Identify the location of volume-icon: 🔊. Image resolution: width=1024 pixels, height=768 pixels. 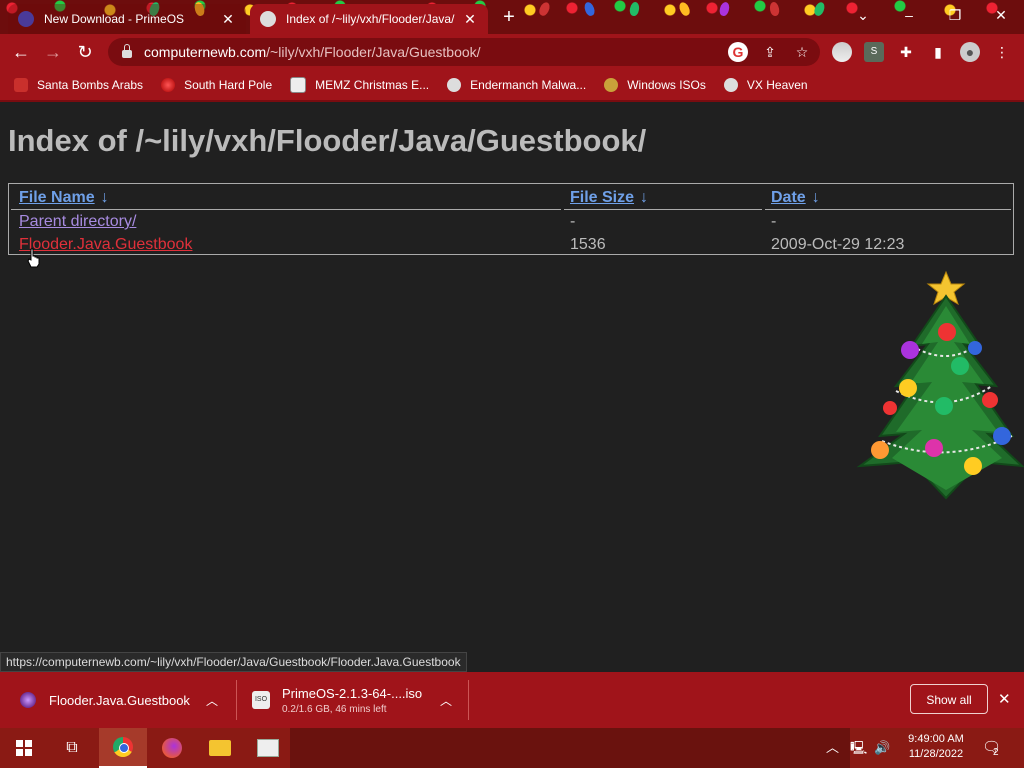
(882, 748).